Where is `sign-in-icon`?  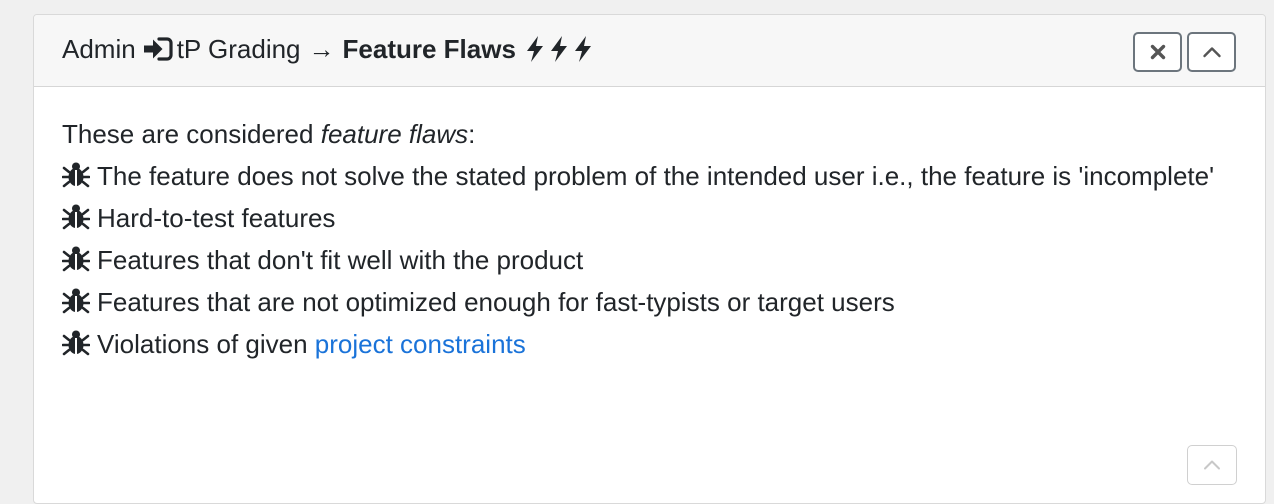
sign-in-icon is located at coordinates (158, 49).